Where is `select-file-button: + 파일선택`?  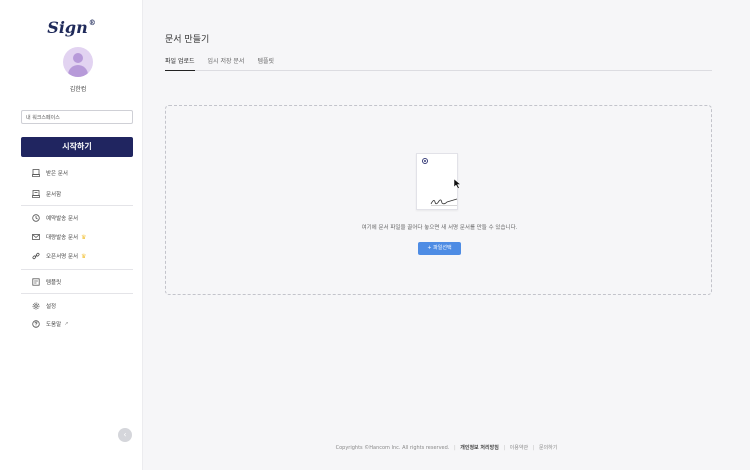
select-file-button: + 파일선택 is located at coordinates (439, 248).